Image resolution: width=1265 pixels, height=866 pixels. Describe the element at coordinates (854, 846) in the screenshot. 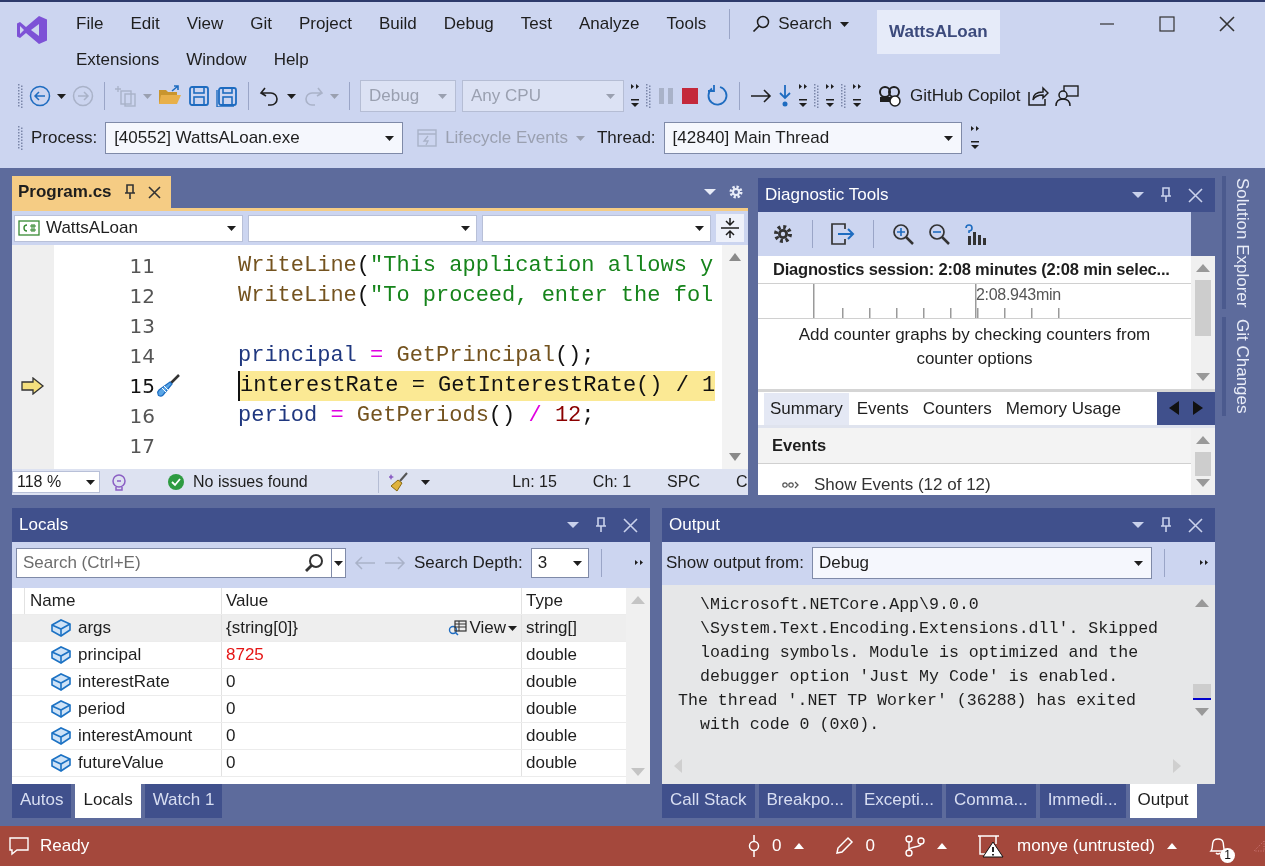

I see `pending-changes: 0` at that location.